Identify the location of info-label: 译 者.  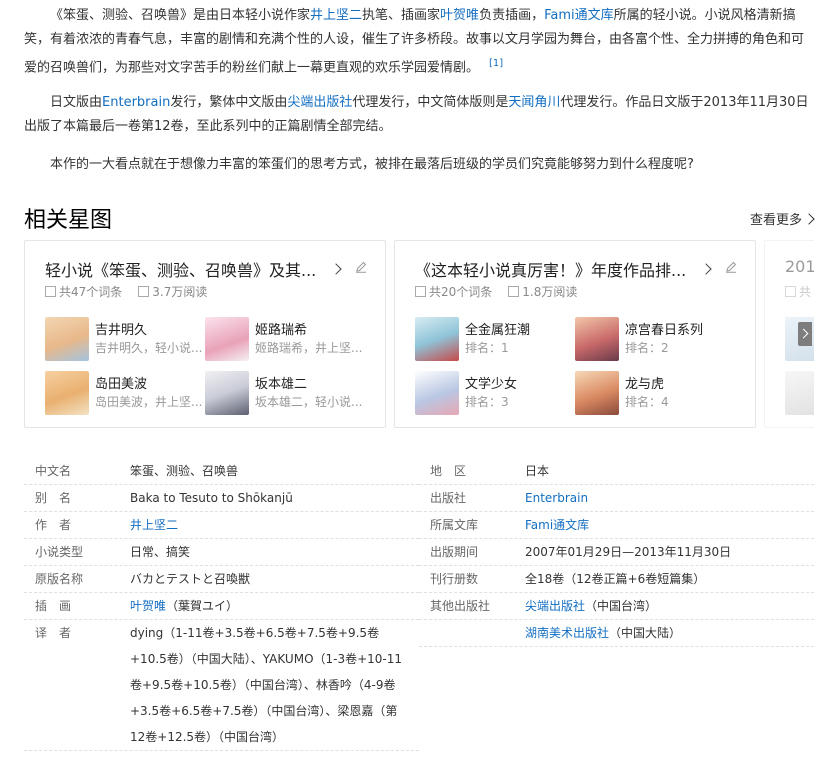
(53, 633).